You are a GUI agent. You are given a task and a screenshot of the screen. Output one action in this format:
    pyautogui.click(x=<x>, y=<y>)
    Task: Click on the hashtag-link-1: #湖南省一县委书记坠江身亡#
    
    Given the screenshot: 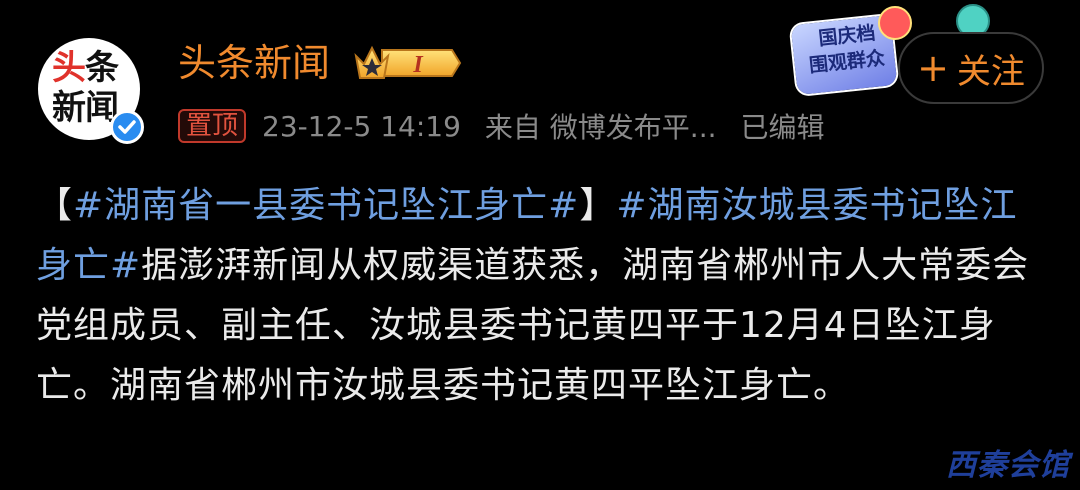 What is the action you would take?
    pyautogui.click(x=326, y=205)
    